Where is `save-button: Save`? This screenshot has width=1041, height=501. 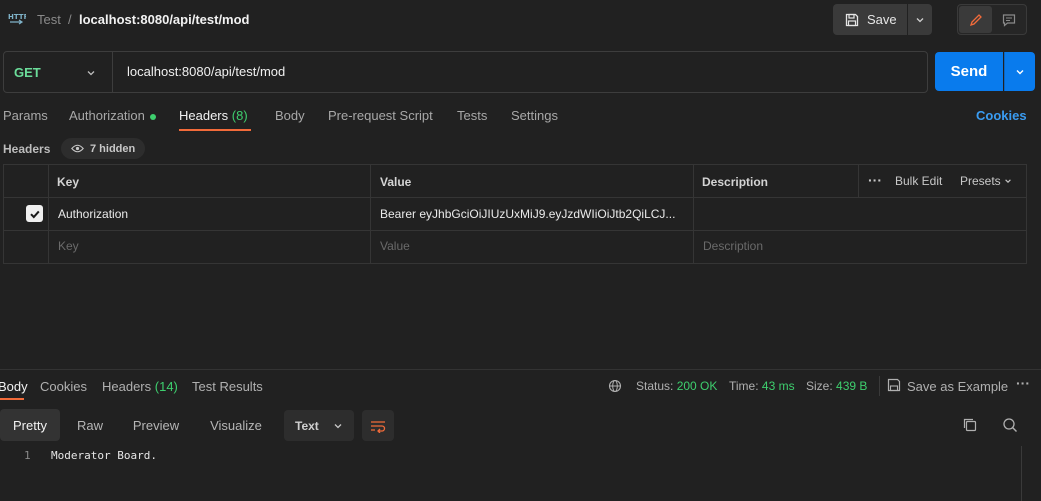
save-button: Save is located at coordinates (870, 19).